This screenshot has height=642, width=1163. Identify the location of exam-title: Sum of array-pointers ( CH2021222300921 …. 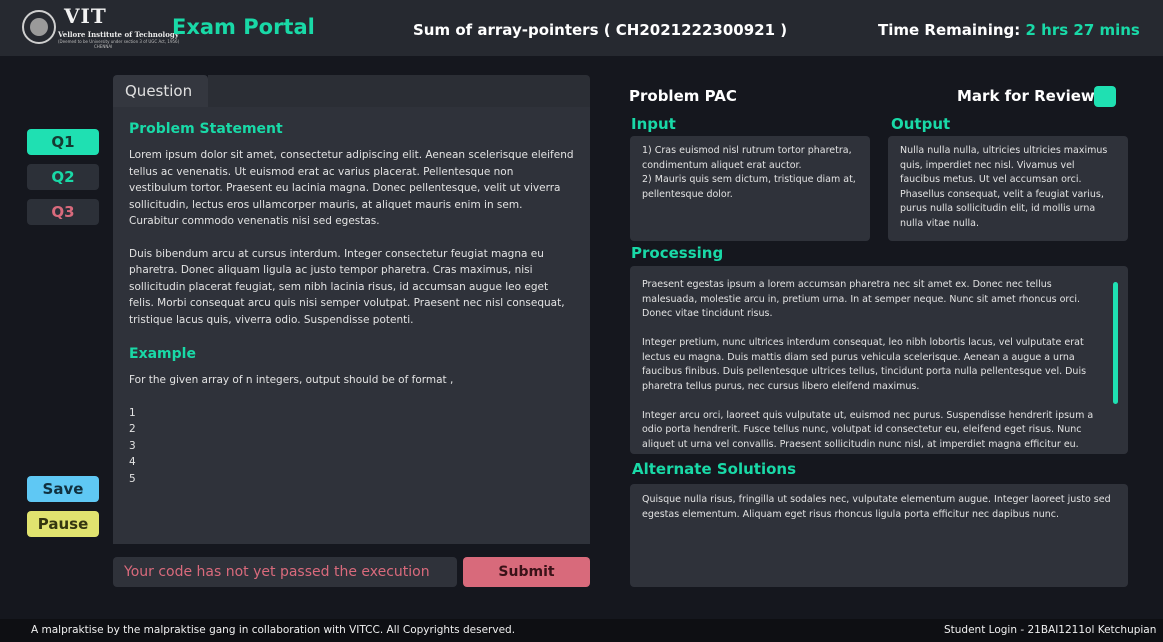
(600, 30).